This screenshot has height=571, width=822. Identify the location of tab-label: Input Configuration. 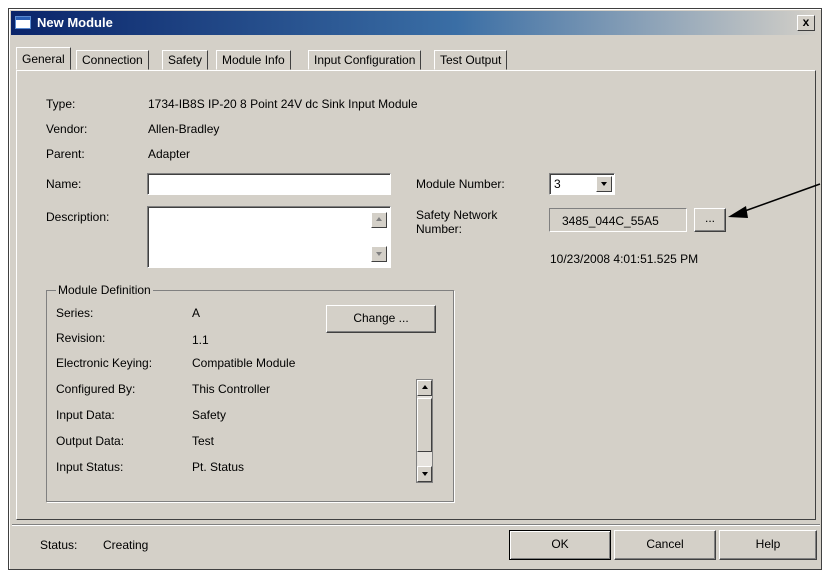
(365, 60).